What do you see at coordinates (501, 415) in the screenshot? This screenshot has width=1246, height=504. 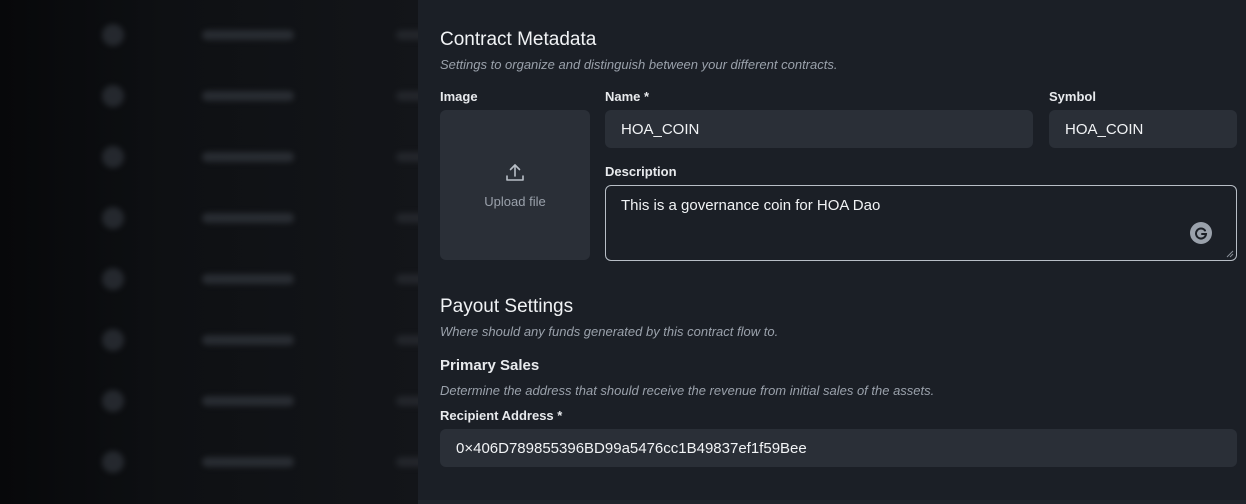 I see `recipient-address-label: Recipient Address *` at bounding box center [501, 415].